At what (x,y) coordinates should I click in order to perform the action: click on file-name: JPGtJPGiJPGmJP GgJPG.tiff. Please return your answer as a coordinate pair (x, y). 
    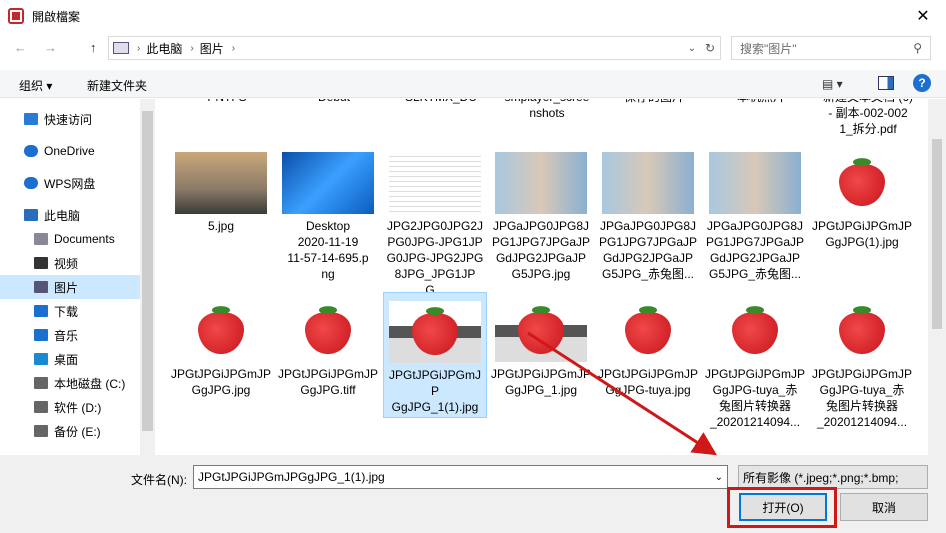
    Looking at the image, I should click on (328, 382).